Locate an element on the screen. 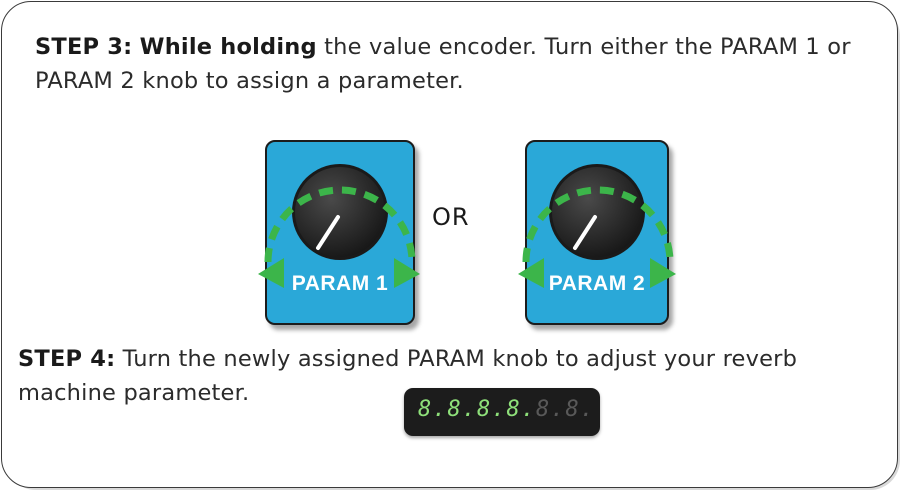 This screenshot has width=902, height=491. led-display: 8.8.8.8.8.8. is located at coordinates (502, 412).